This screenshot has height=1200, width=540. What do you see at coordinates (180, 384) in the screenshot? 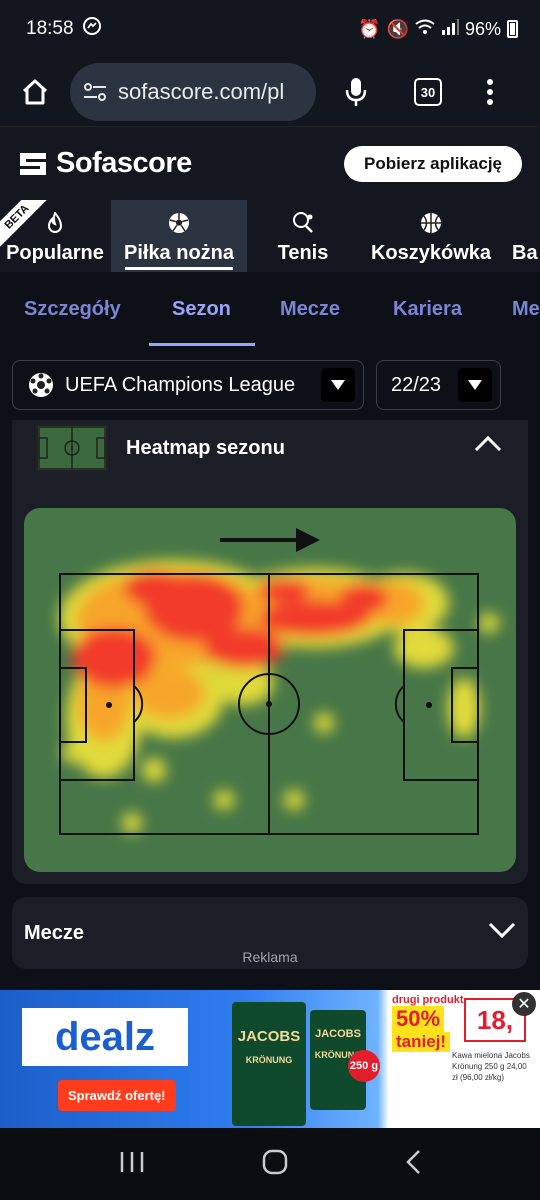
I see `competition-value: UEFA Champions League` at bounding box center [180, 384].